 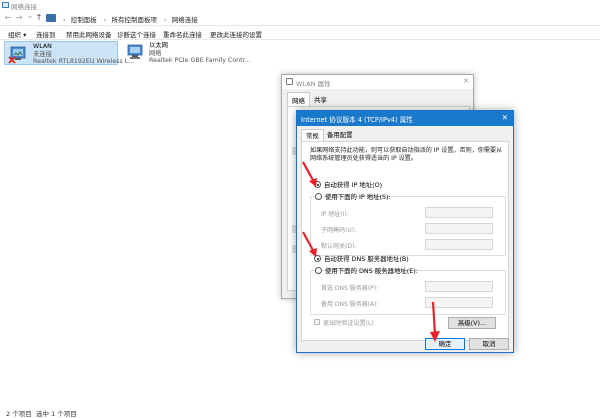 I want to click on manual-dns-radio, so click(x=318, y=270).